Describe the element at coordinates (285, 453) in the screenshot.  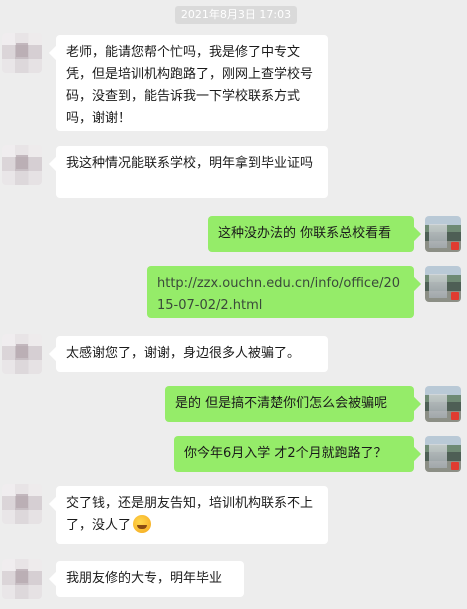
I see `message-text: 你今年6月入学 才2个月就跑路了？` at that location.